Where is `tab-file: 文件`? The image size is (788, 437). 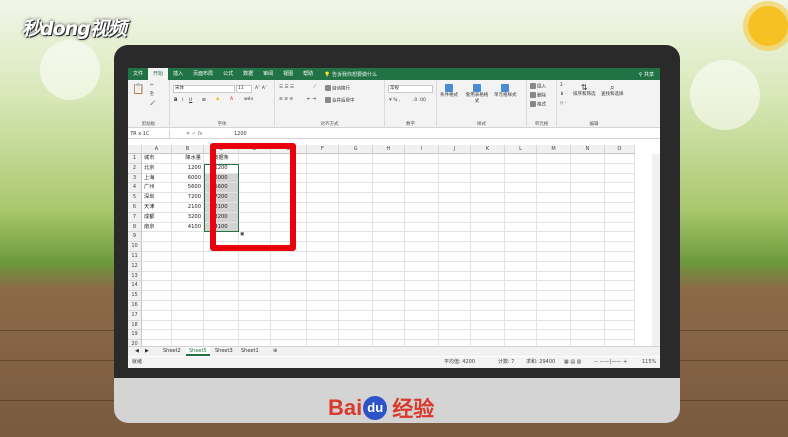
tab-file: 文件 is located at coordinates (138, 74).